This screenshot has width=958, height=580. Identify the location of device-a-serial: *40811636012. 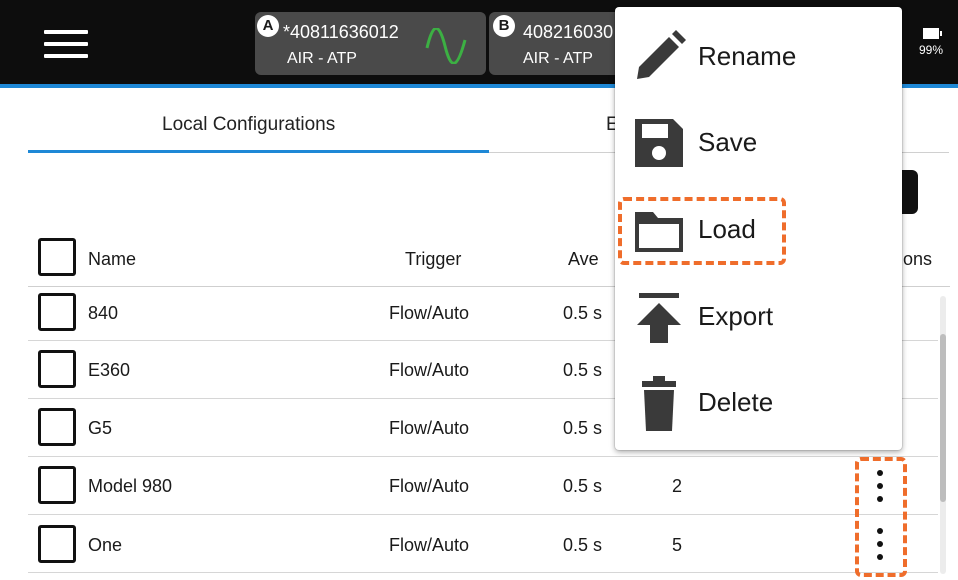
(341, 32).